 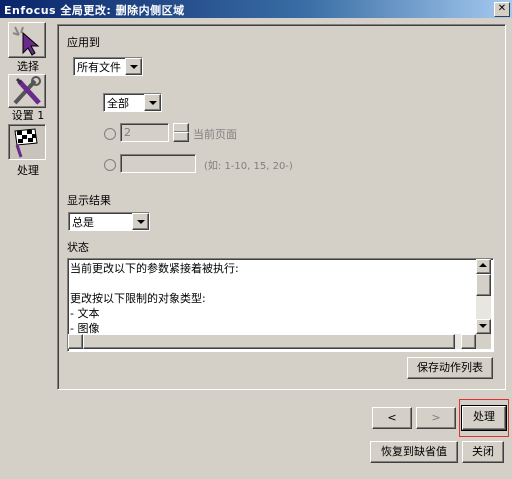 What do you see at coordinates (144, 132) in the screenshot?
I see `page-number-field: 2` at bounding box center [144, 132].